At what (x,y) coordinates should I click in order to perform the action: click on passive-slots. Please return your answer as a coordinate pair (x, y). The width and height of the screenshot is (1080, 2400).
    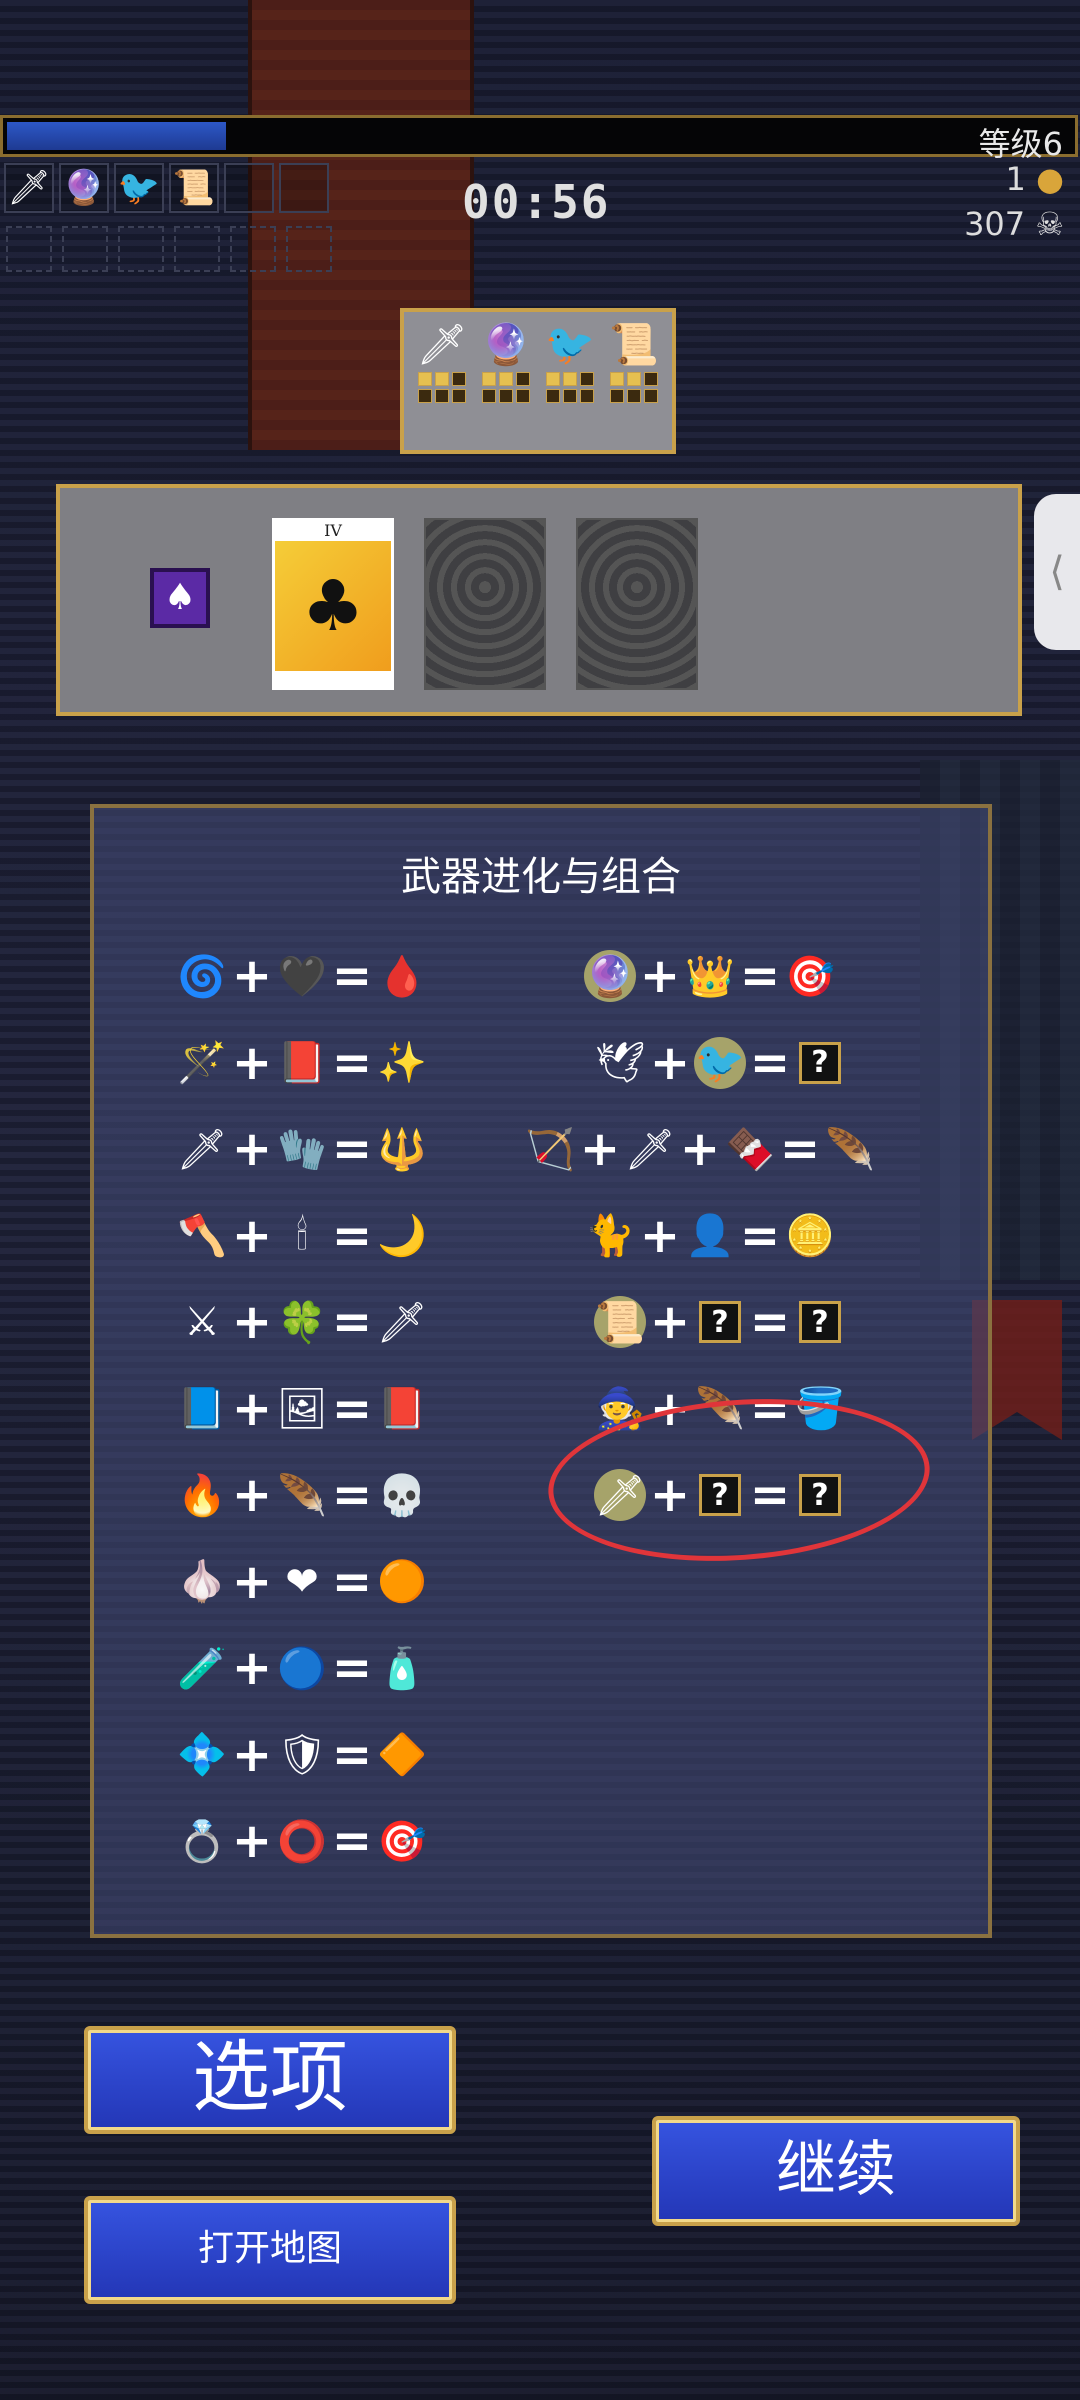
    Looking at the image, I should click on (169, 249).